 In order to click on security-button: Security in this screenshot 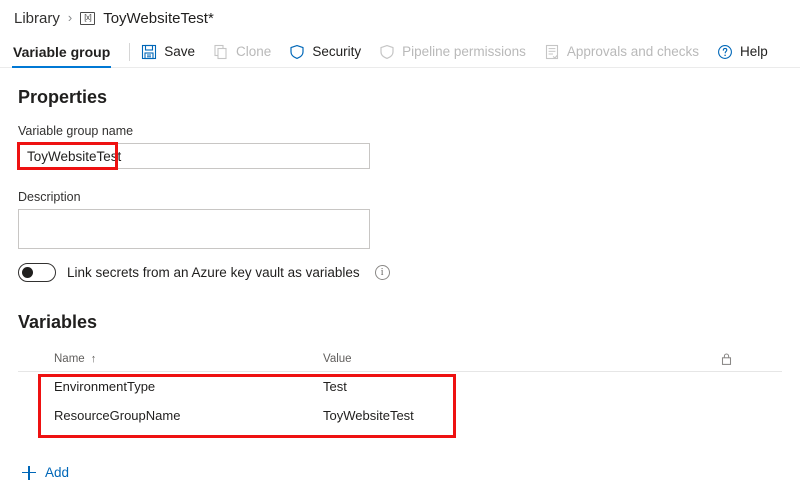, I will do `click(325, 52)`.